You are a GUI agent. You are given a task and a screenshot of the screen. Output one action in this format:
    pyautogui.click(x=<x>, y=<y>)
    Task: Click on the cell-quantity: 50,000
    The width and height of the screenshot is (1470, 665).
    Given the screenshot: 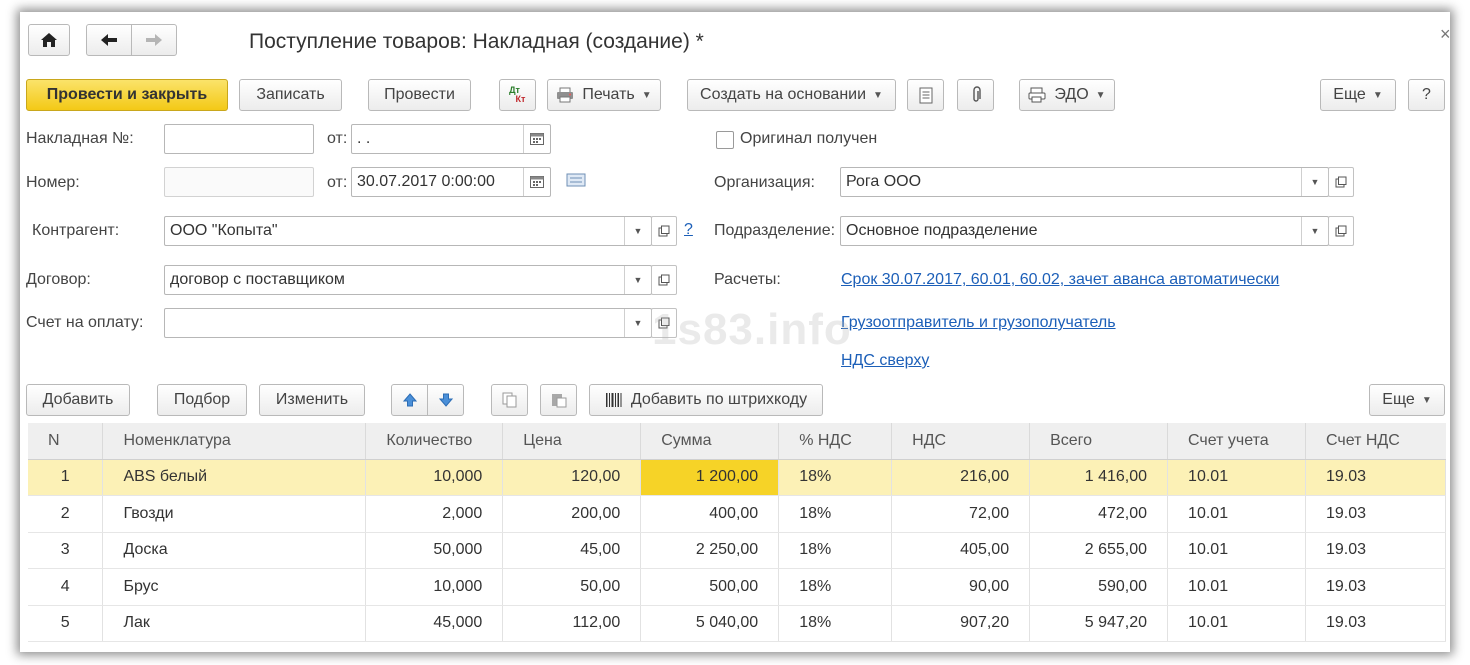 What is the action you would take?
    pyautogui.click(x=434, y=550)
    